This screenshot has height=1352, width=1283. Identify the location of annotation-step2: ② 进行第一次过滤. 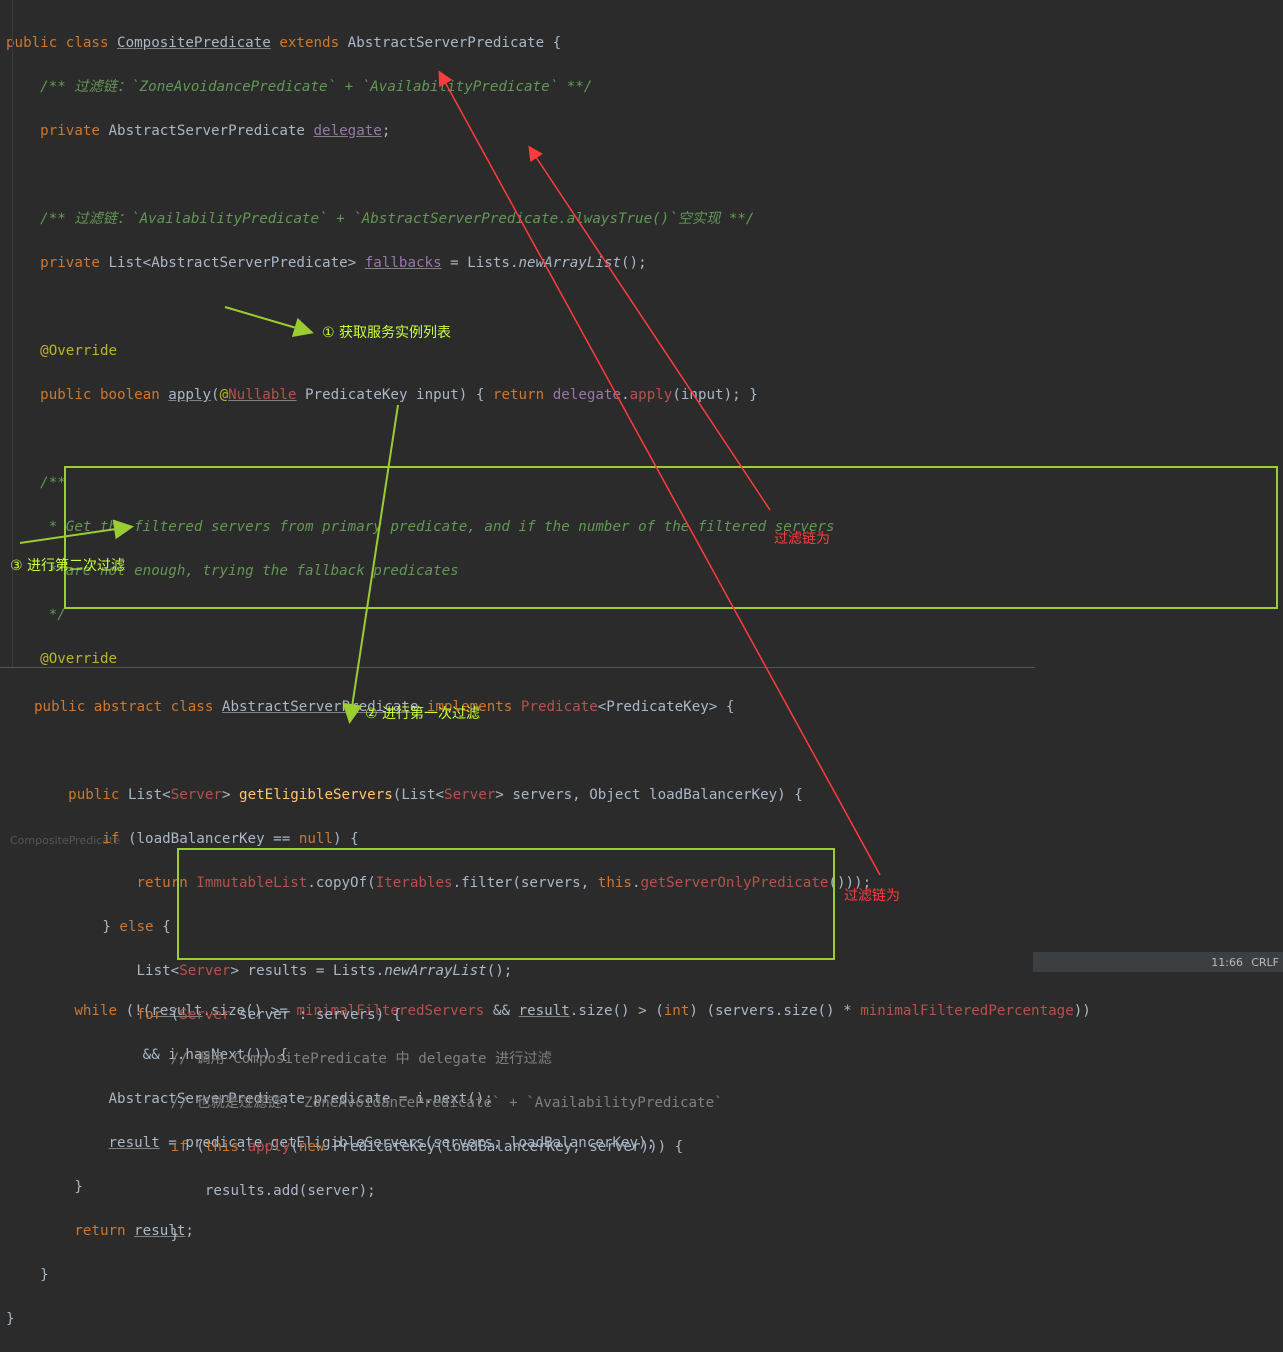
(423, 714).